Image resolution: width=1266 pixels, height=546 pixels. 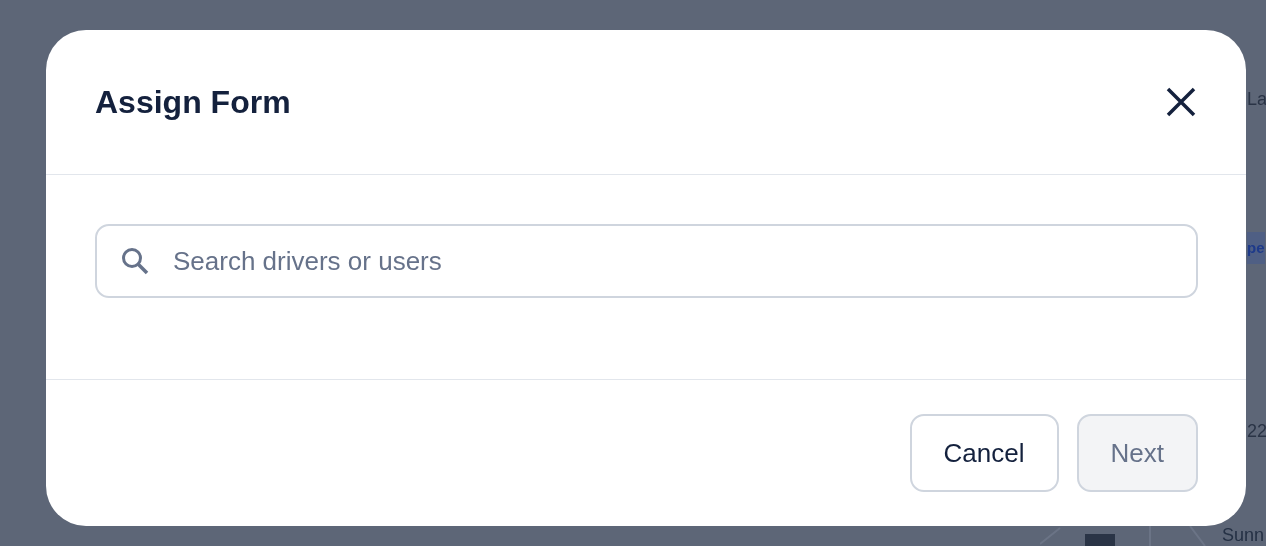 What do you see at coordinates (1243, 535) in the screenshot?
I see `background-text: Sunn` at bounding box center [1243, 535].